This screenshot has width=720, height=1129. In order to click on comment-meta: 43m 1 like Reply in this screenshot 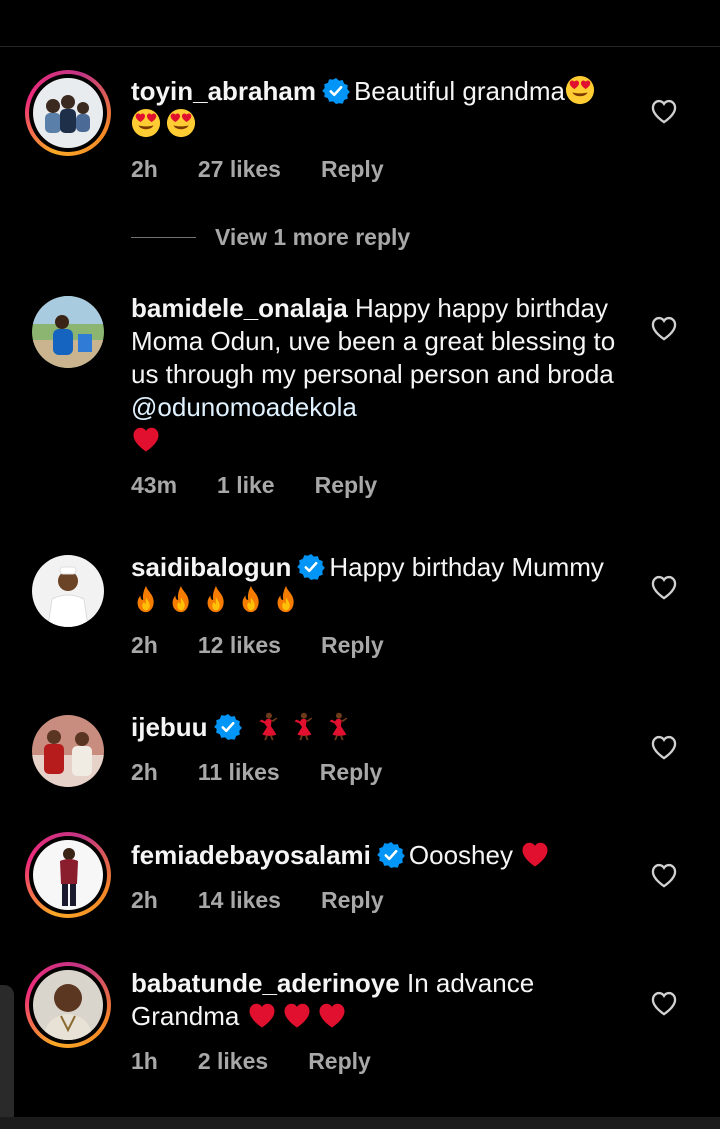, I will do `click(274, 485)`.